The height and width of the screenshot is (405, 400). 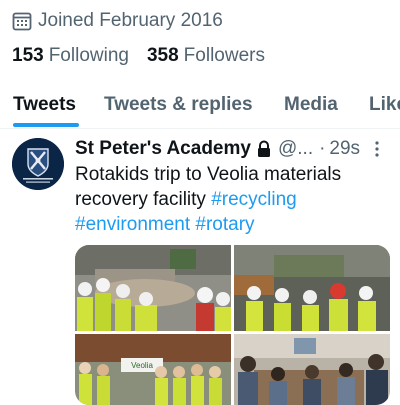 I want to click on followers-label: Followers, so click(x=224, y=56).